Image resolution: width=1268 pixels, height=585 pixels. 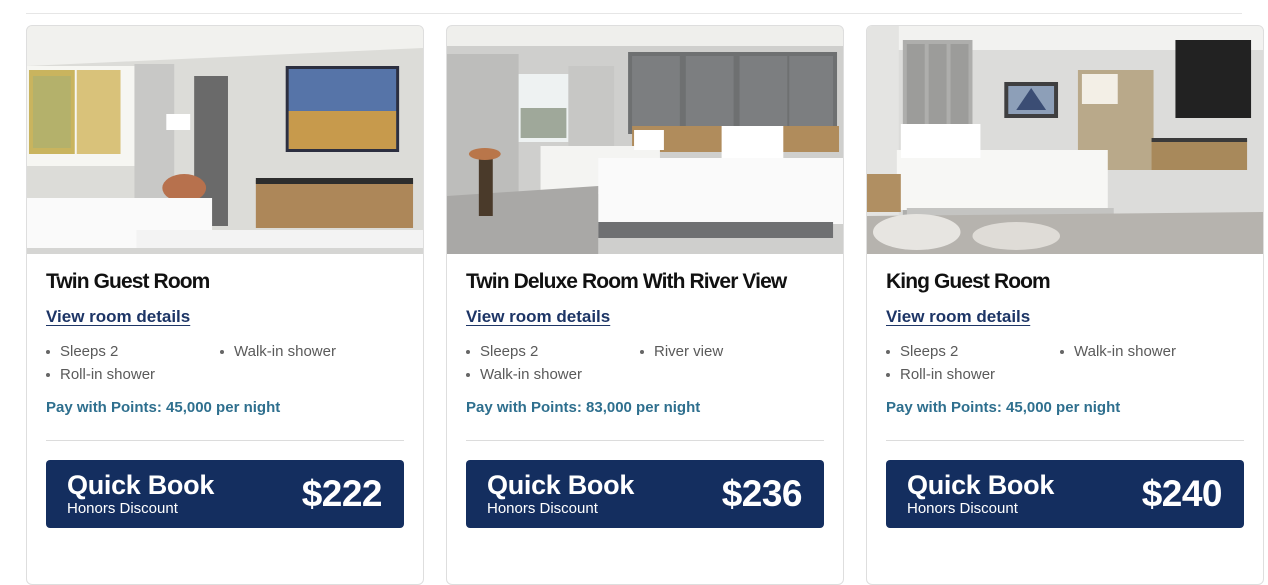 I want to click on amenities-list: Sleeps 2 River view Walk-in shower, so click(x=645, y=363).